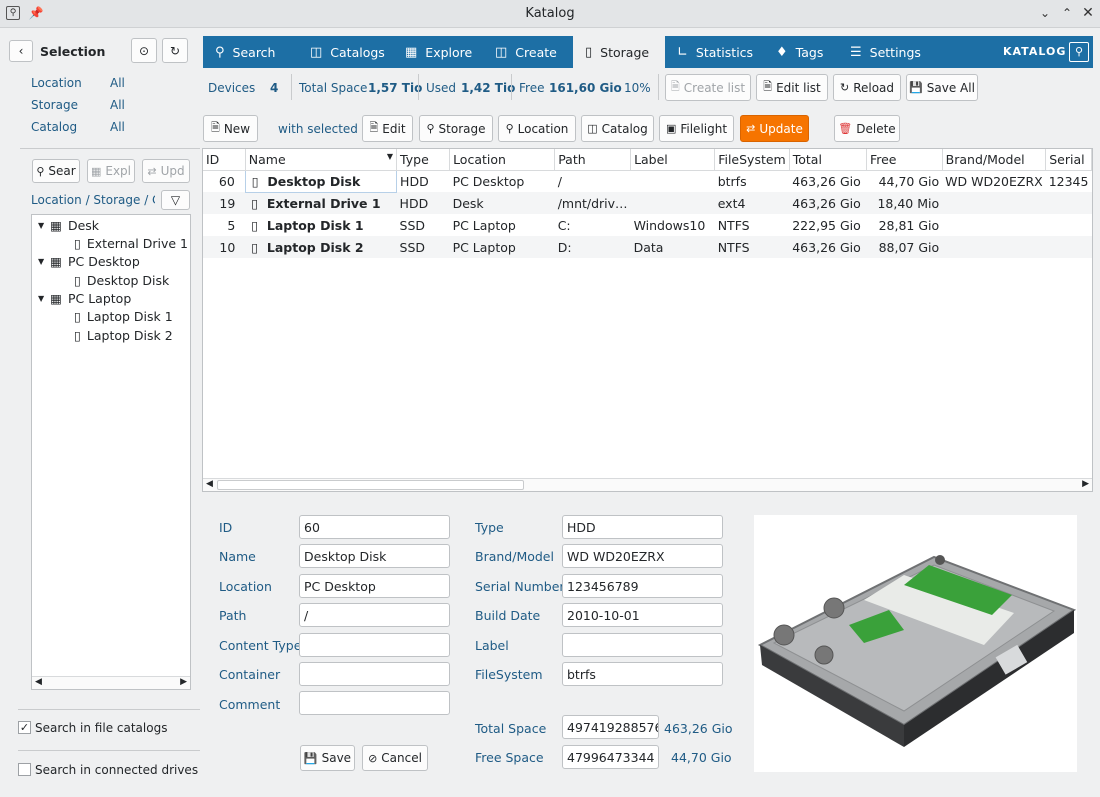 The width and height of the screenshot is (1100, 797). Describe the element at coordinates (370, 485) in the screenshot. I see `scrollbar-thumb` at that location.